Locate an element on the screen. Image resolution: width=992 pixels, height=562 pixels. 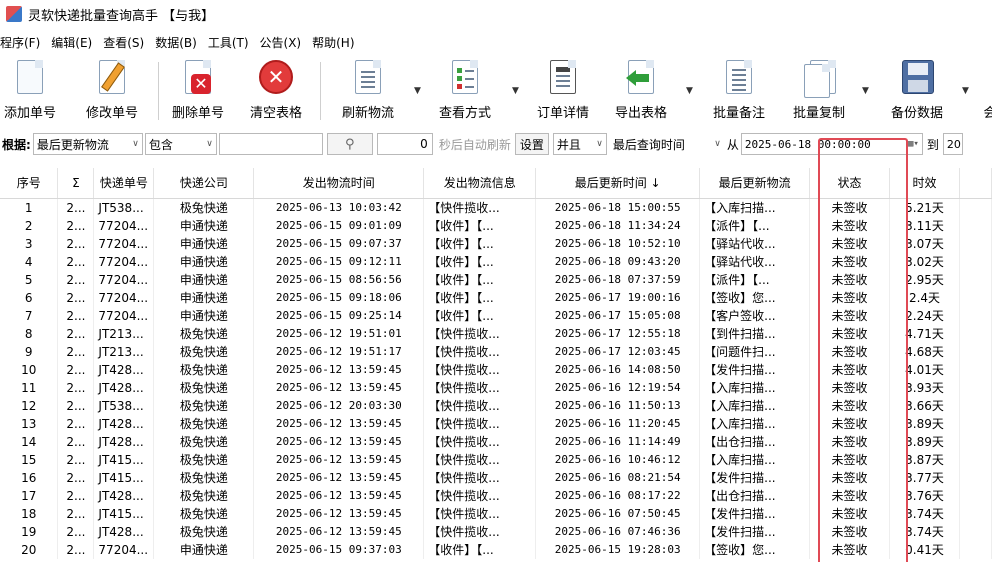
filter-value-input is located at coordinates (270, 144).